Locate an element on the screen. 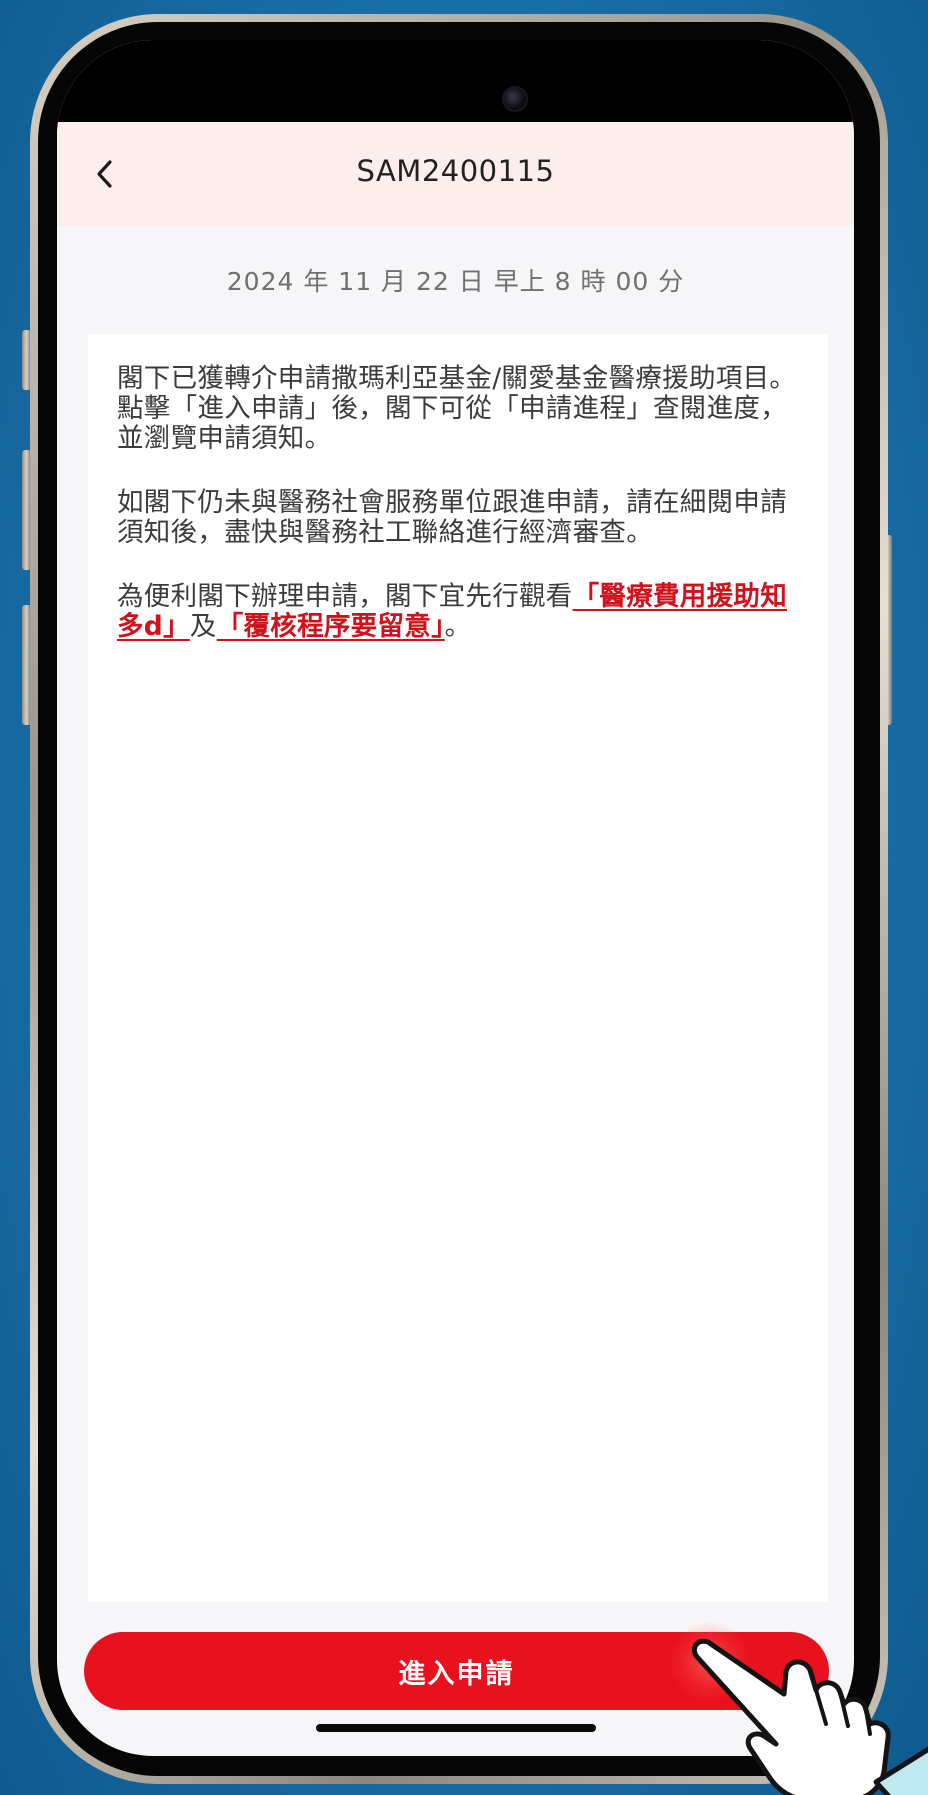 The height and width of the screenshot is (1795, 928). paragraph-3-middle: 及 is located at coordinates (203, 626).